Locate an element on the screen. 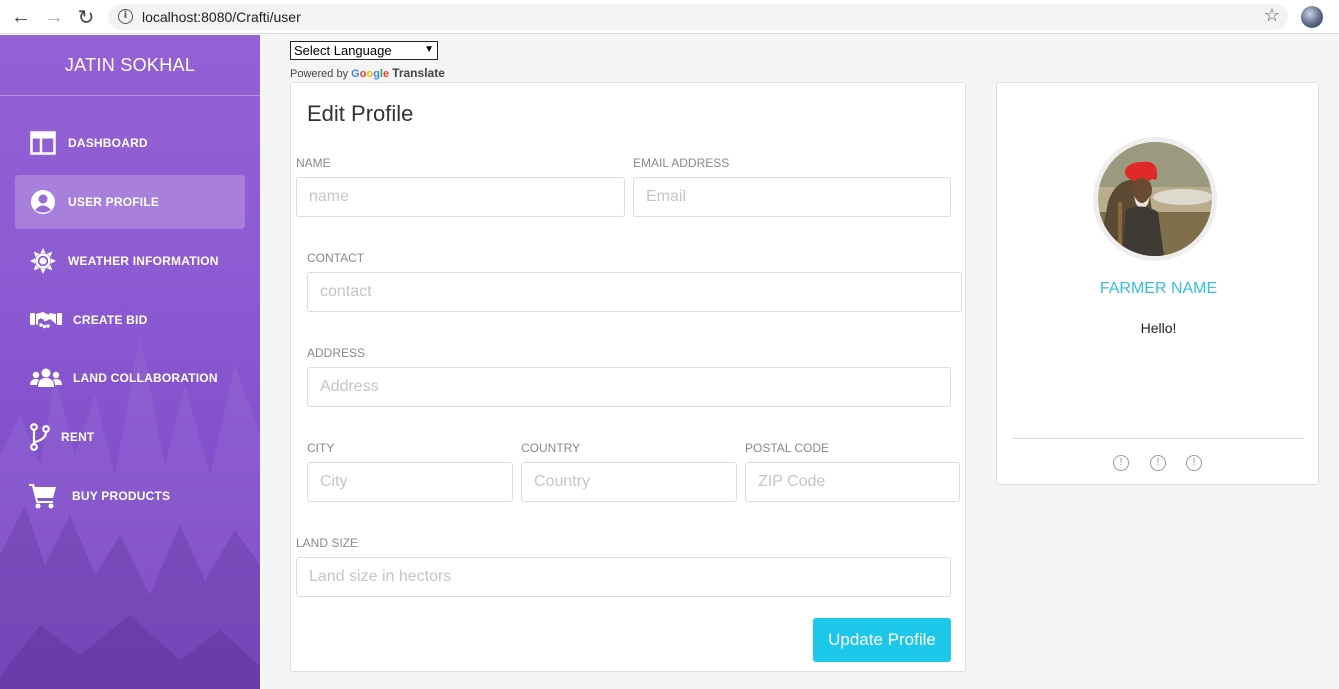  sidebar-item-rent: RENT is located at coordinates (130, 437).